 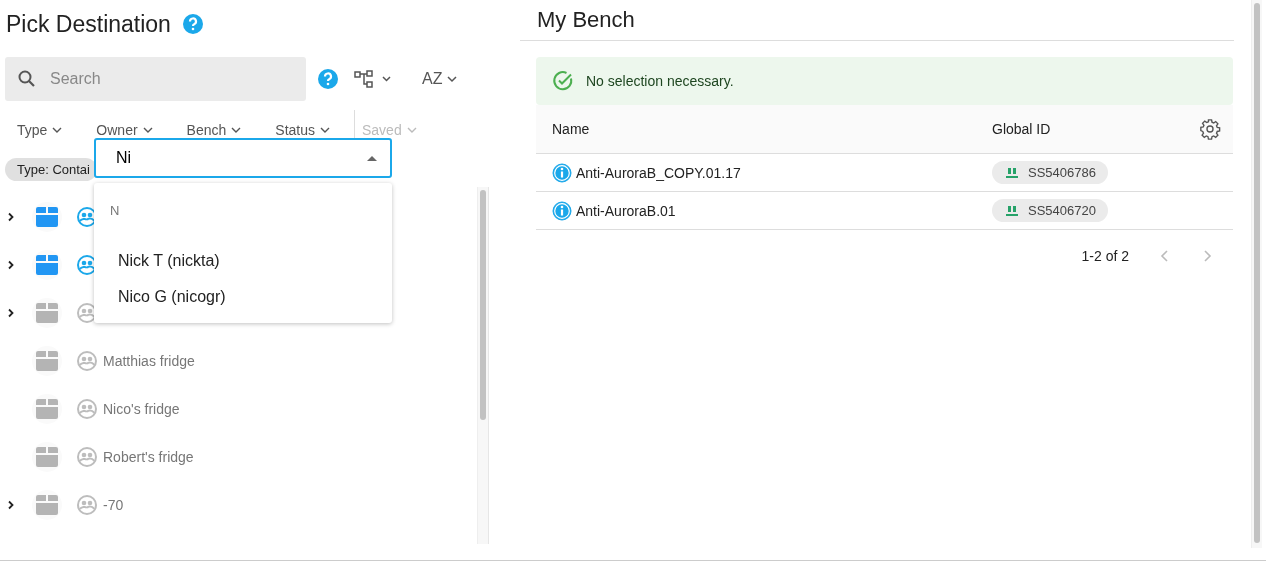 What do you see at coordinates (113, 505) in the screenshot?
I see `location-name: -70` at bounding box center [113, 505].